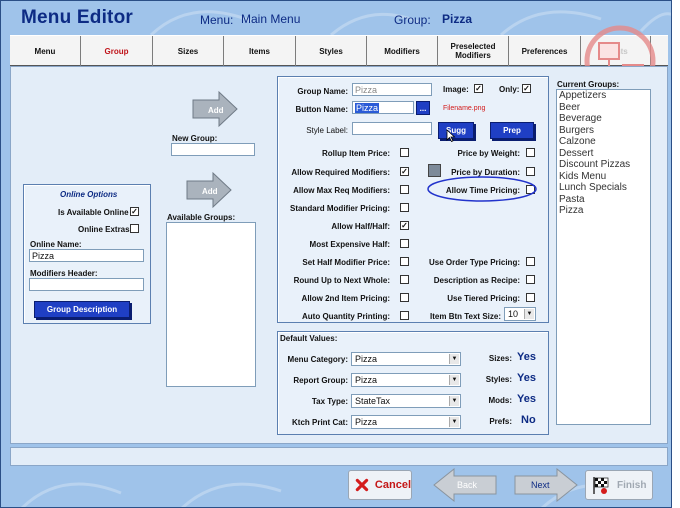 The image size is (680, 508). Describe the element at coordinates (545, 51) in the screenshot. I see `tab-preferences: Preferences` at that location.